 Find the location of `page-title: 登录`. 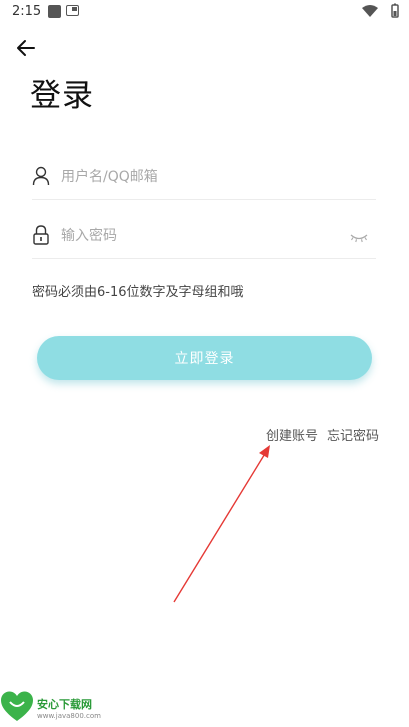

page-title: 登录 is located at coordinates (62, 96).